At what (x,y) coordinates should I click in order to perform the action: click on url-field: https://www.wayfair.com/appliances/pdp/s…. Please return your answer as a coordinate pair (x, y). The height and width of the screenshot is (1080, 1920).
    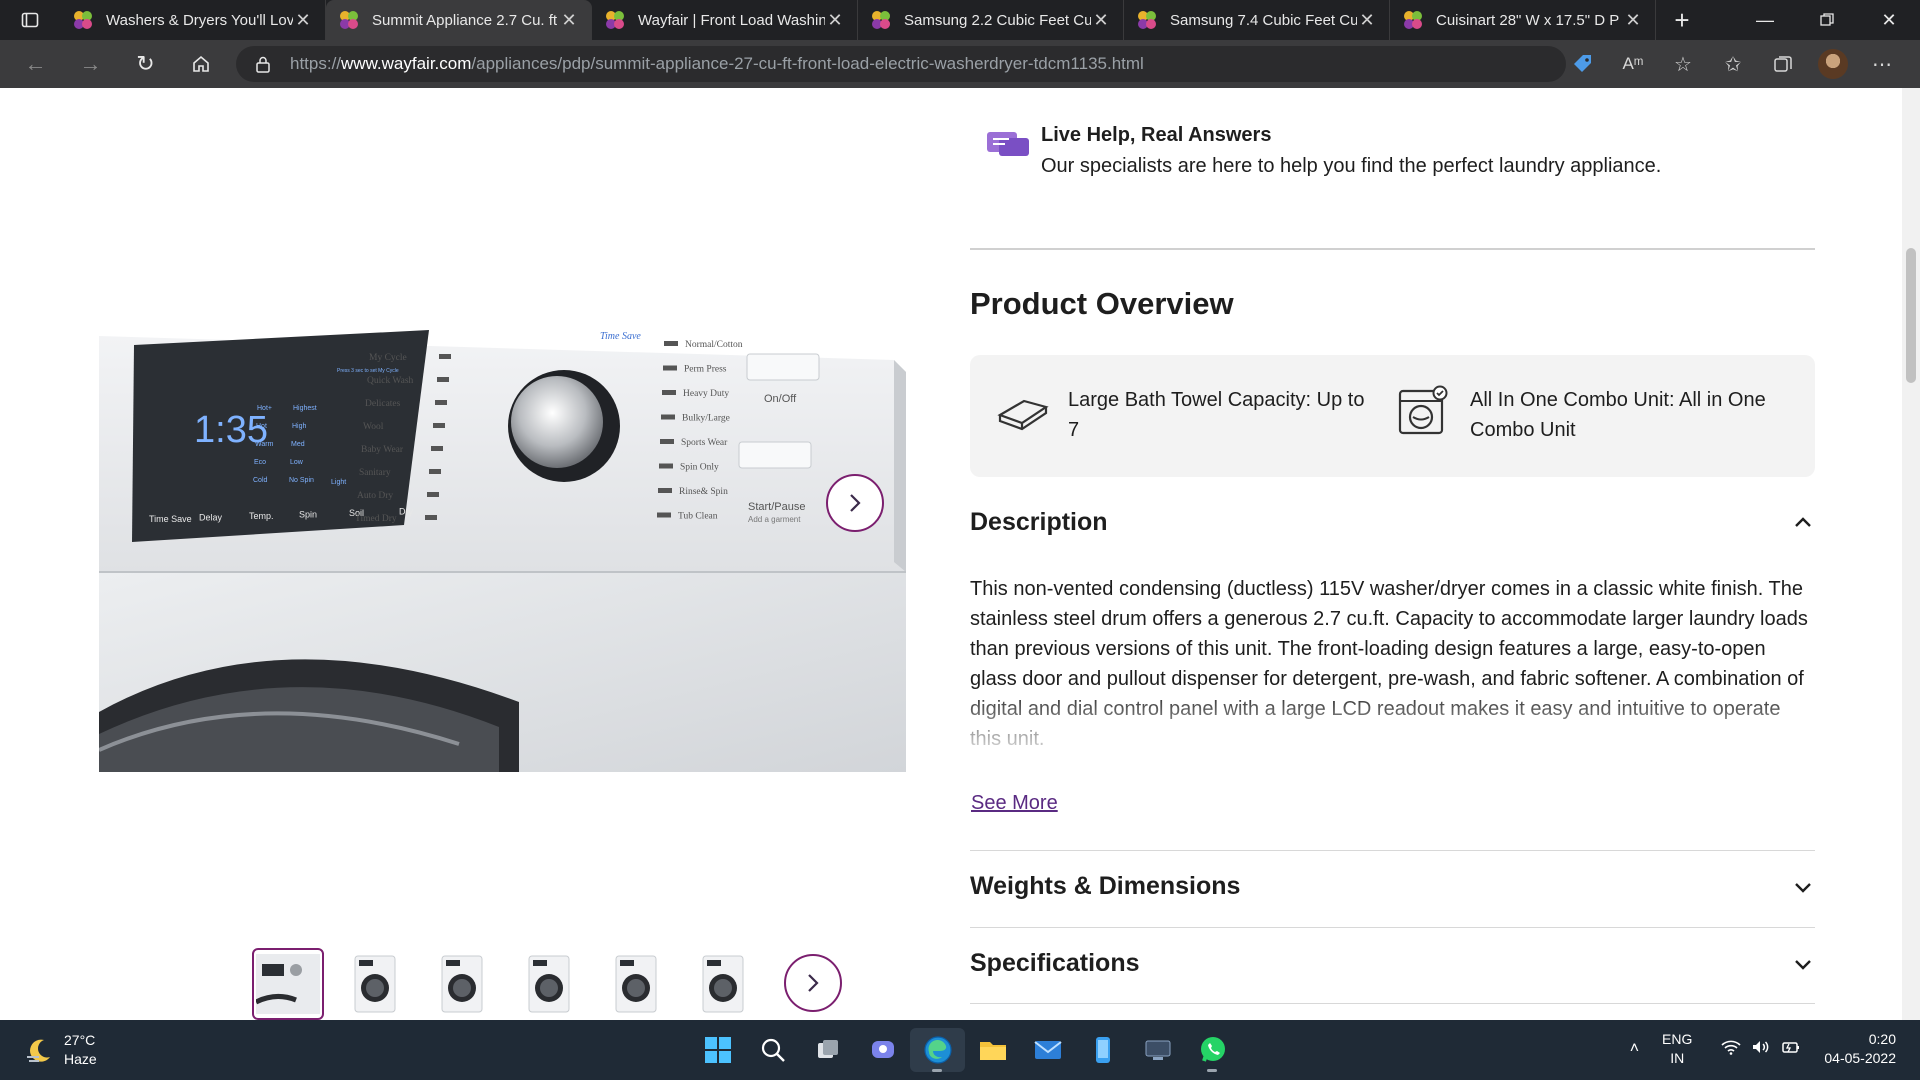
    Looking at the image, I should click on (901, 64).